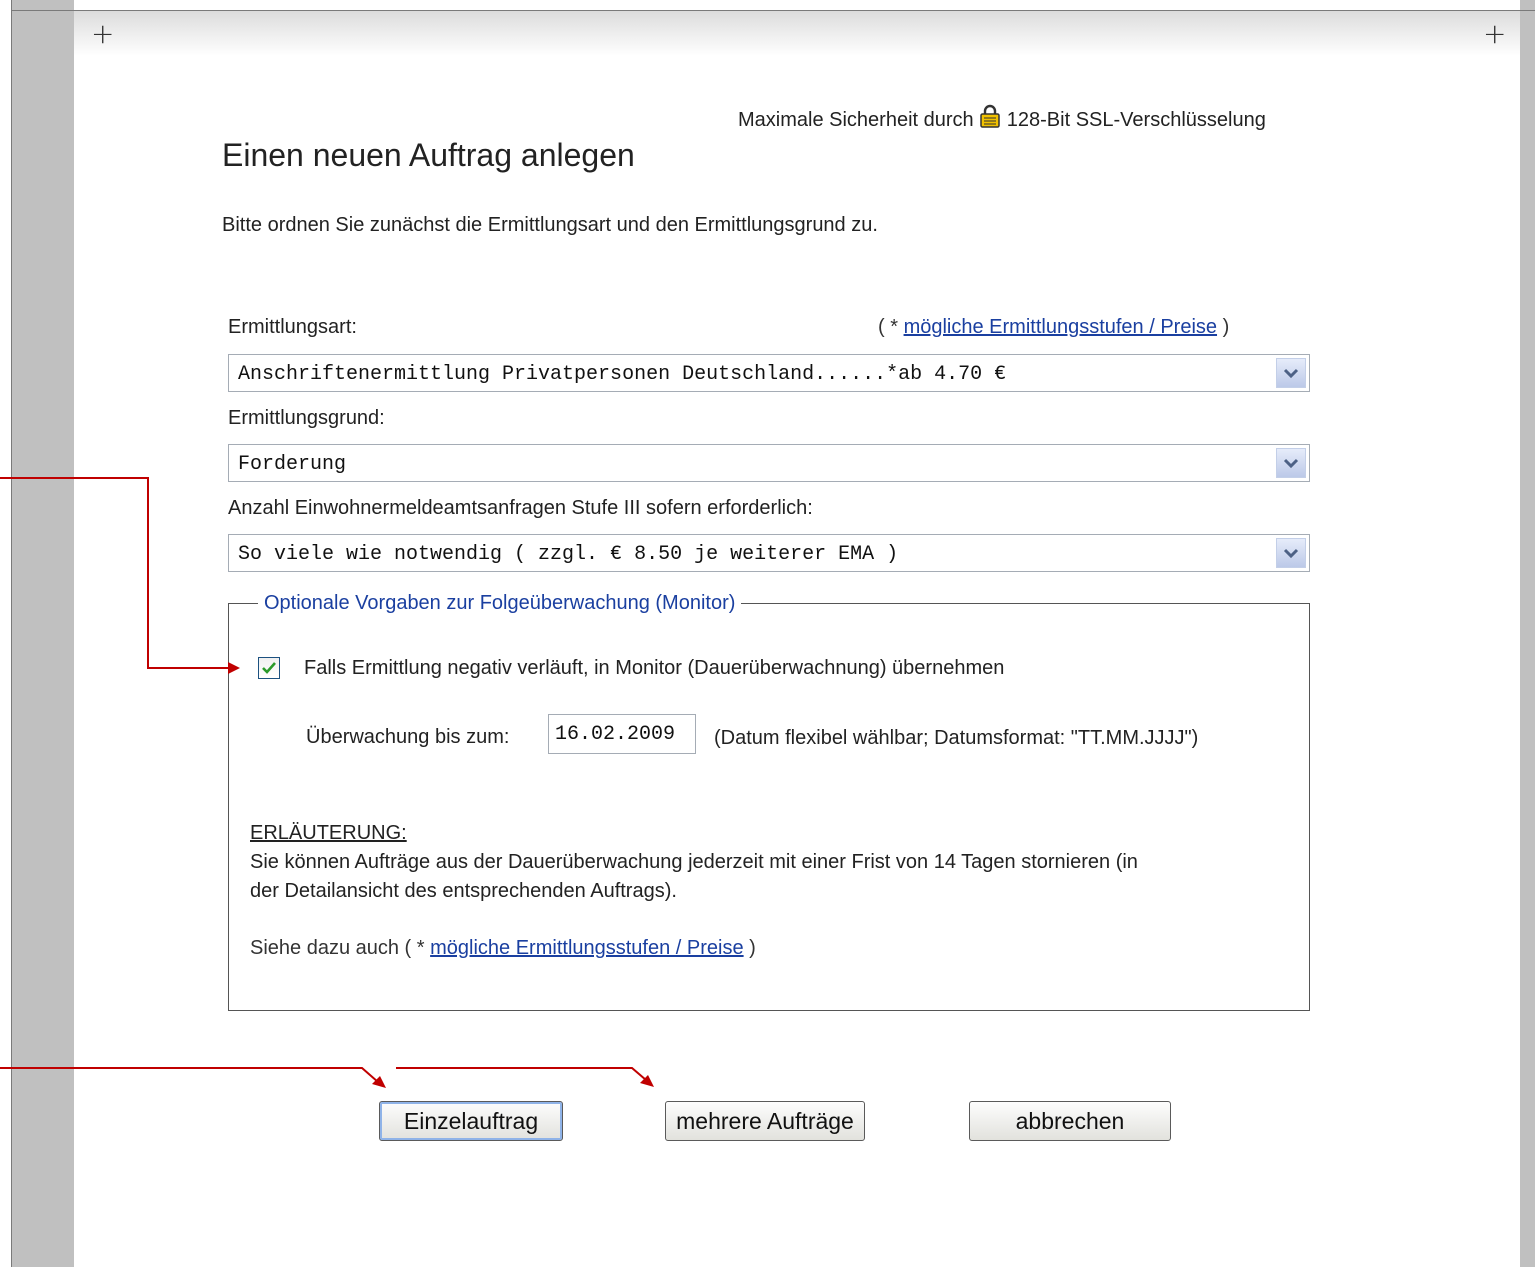 This screenshot has width=1535, height=1267. I want to click on annotation-arrow-checkbox, so click(114, 573).